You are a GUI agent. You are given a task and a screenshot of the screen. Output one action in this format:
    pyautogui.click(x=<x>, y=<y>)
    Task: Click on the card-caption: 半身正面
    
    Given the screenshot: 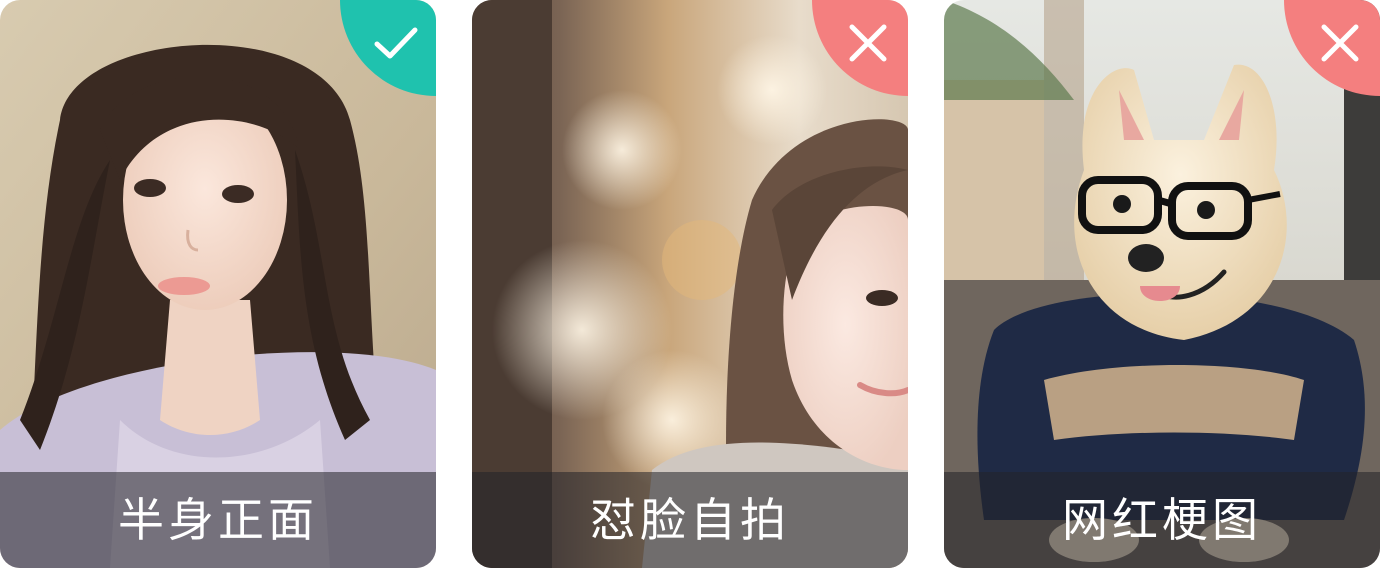 What is the action you would take?
    pyautogui.click(x=218, y=520)
    